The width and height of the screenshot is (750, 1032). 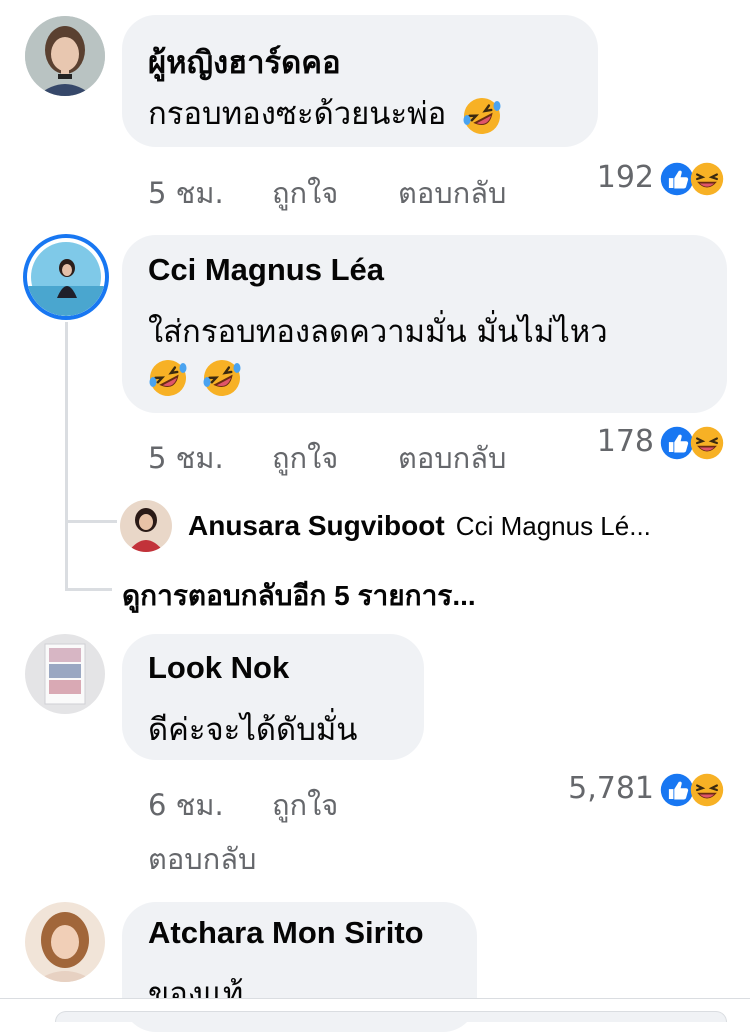 I want to click on reply-author-name: Anusara Sugviboot, so click(x=316, y=525).